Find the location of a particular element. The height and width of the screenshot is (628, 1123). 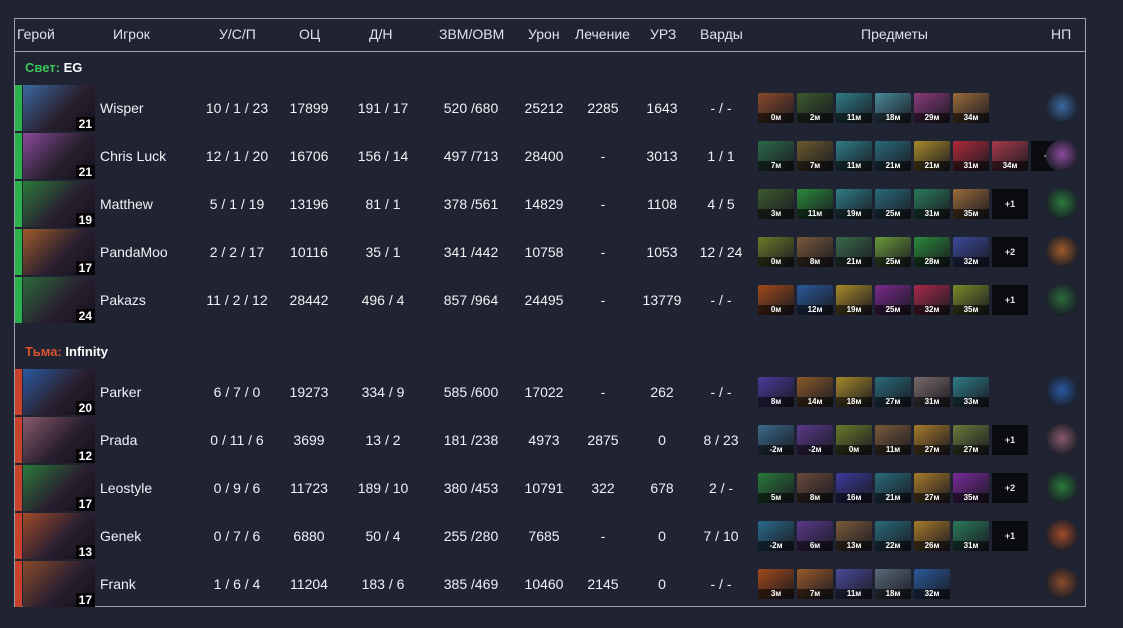

more-items-badge: +2 is located at coordinates (1010, 252).